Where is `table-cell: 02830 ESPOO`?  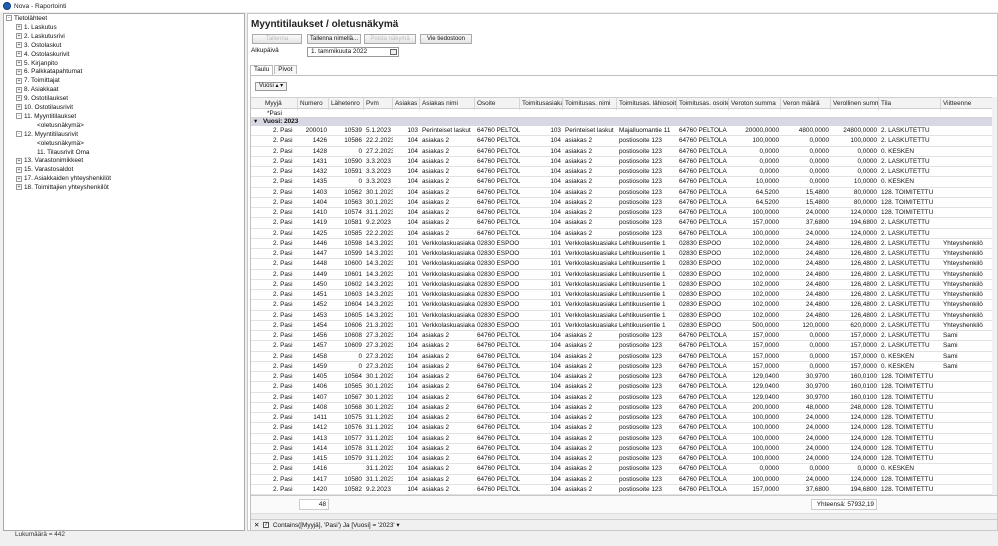 table-cell: 02830 ESPOO is located at coordinates (498, 274).